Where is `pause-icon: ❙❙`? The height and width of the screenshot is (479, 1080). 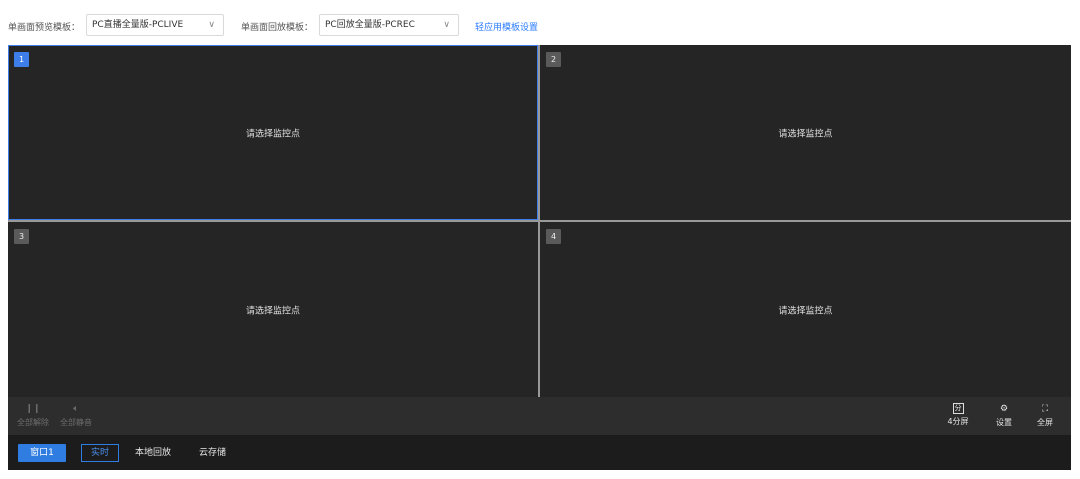
pause-icon: ❙❙ is located at coordinates (33, 409).